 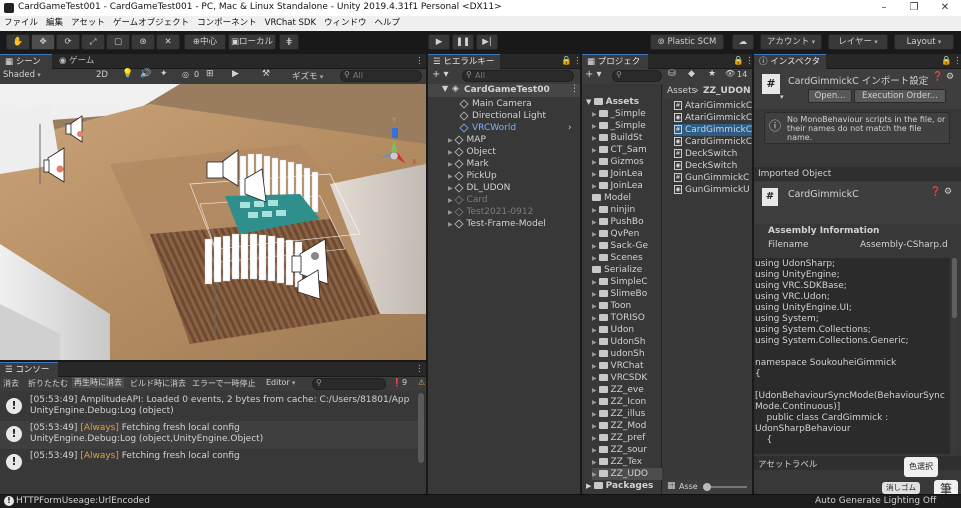 I want to click on file-item: # AtariGimmickC, so click(x=713, y=106).